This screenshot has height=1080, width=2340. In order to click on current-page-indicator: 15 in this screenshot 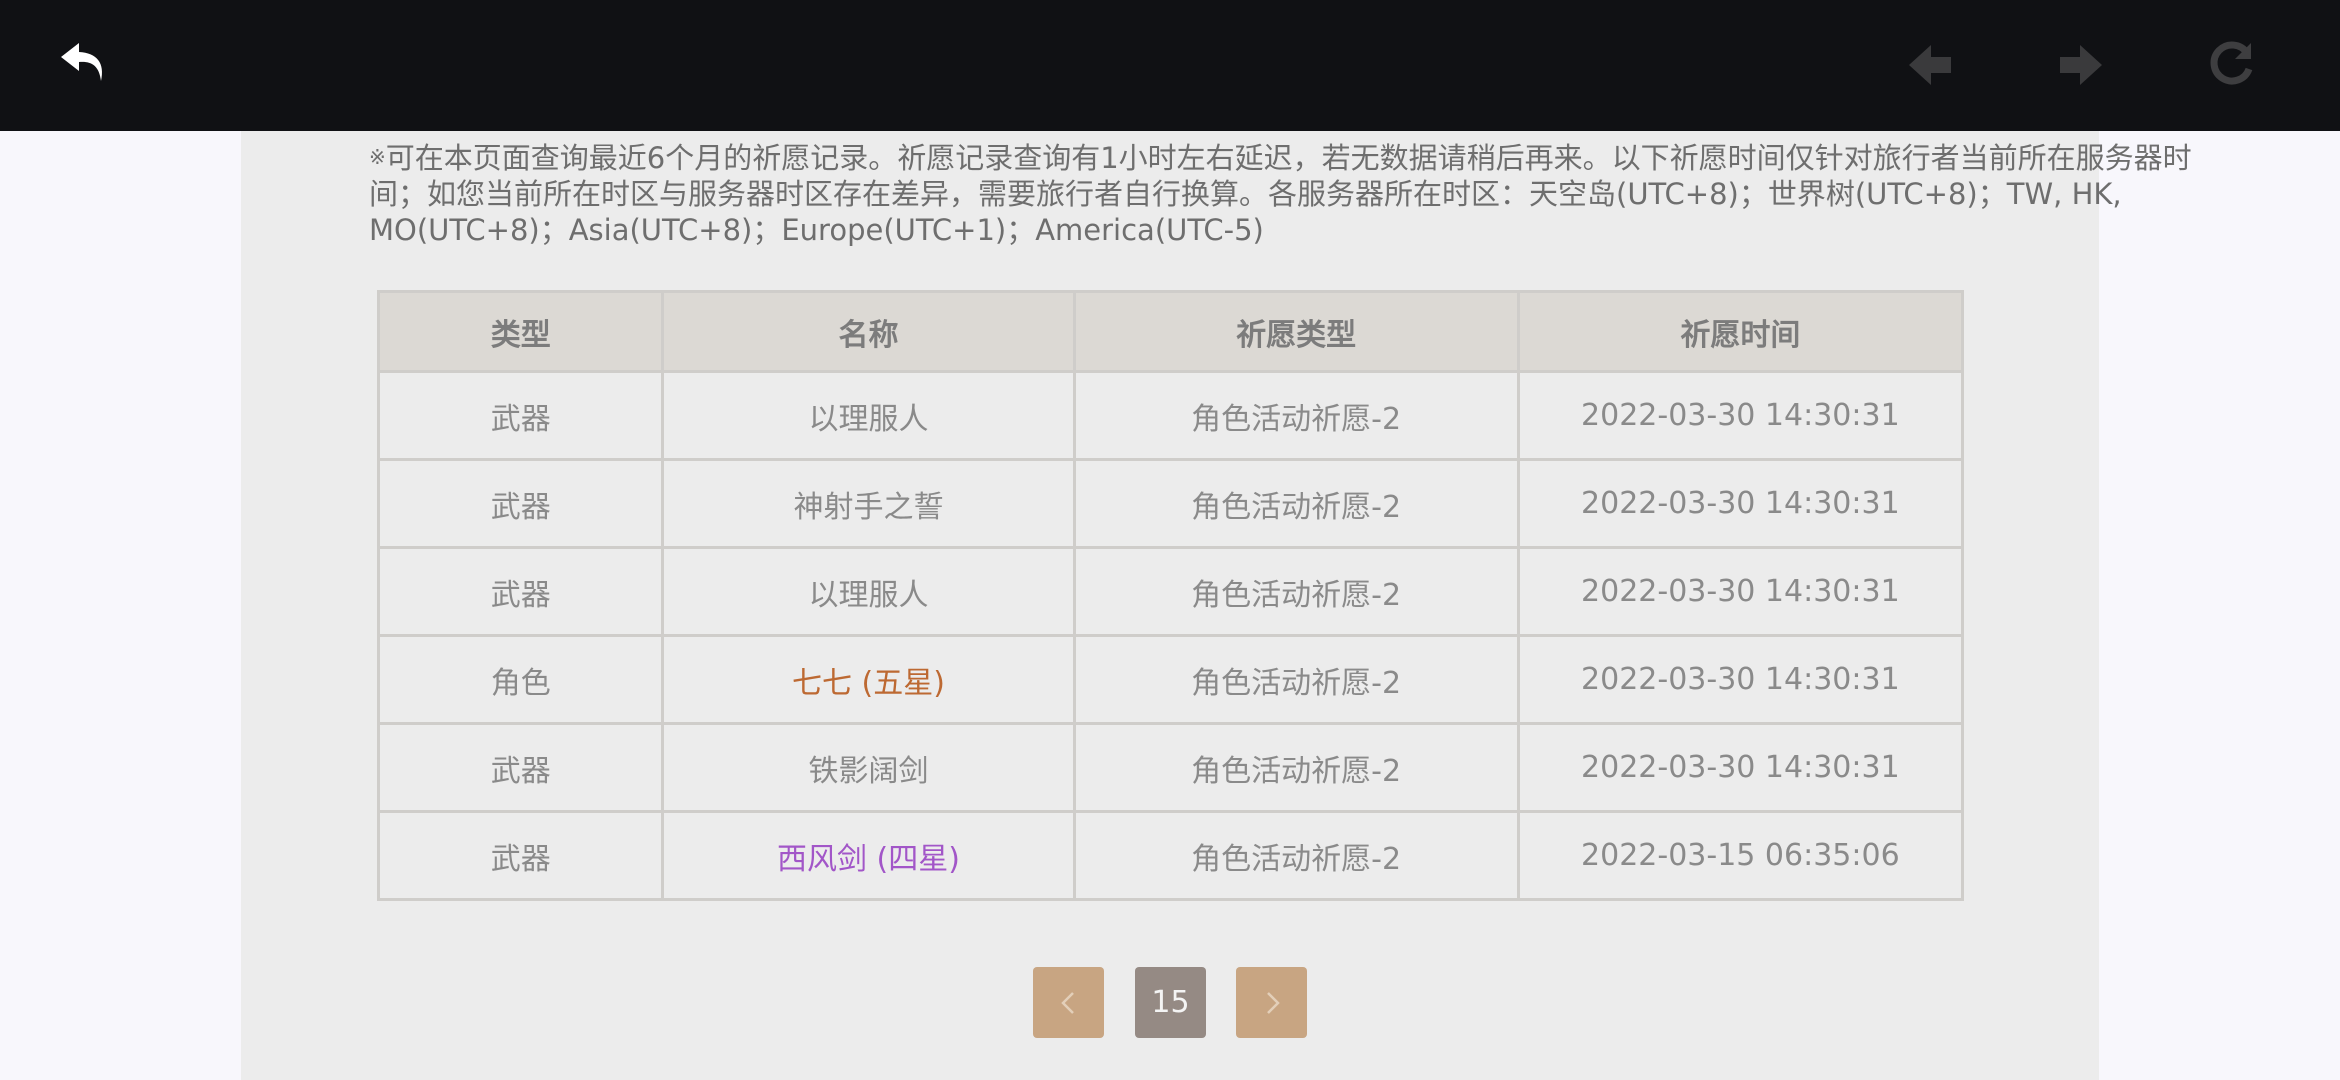, I will do `click(1170, 1002)`.